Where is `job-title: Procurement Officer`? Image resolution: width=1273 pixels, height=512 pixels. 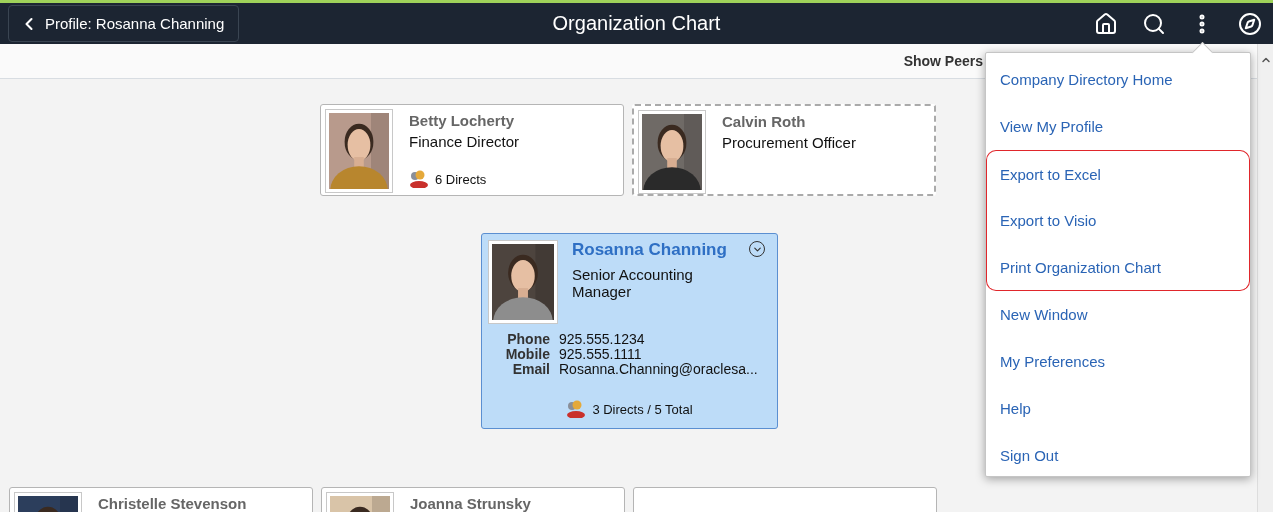 job-title: Procurement Officer is located at coordinates (789, 142).